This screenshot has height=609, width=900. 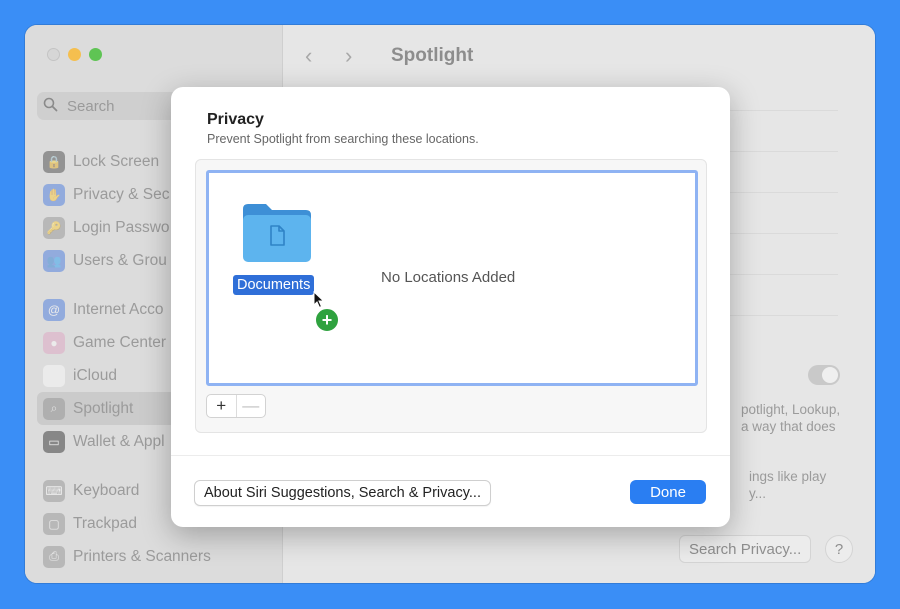 I want to click on game-center-icon: ●, so click(x=54, y=342).